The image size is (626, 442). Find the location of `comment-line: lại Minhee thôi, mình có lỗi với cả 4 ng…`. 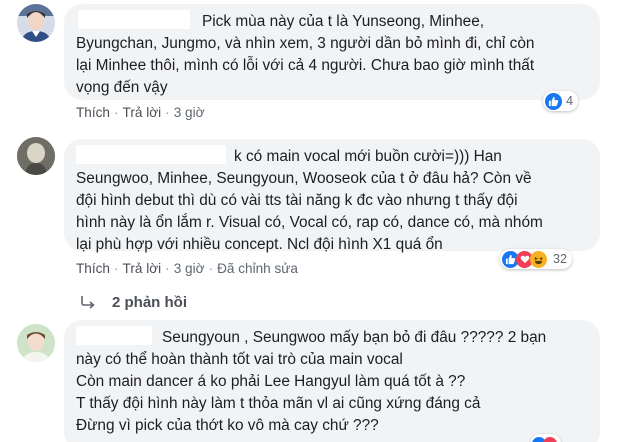

comment-line: lại Minhee thôi, mình có lỗi với cả 4 ng… is located at coordinates (305, 65).